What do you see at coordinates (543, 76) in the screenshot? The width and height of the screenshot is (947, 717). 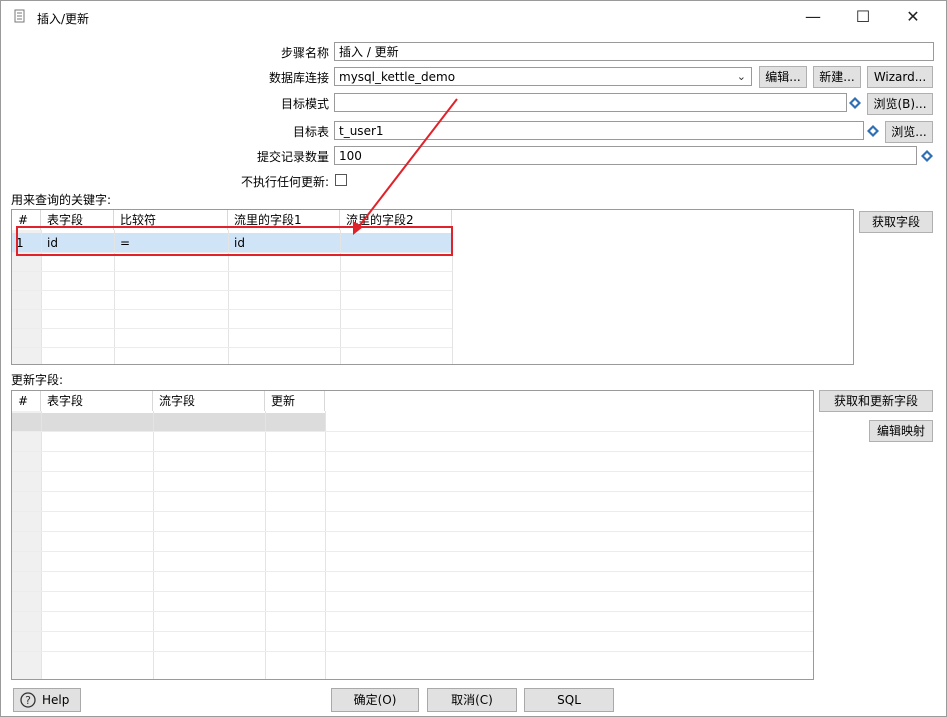 I see `db-connection-select: mysql_kettle_demo ⌄` at bounding box center [543, 76].